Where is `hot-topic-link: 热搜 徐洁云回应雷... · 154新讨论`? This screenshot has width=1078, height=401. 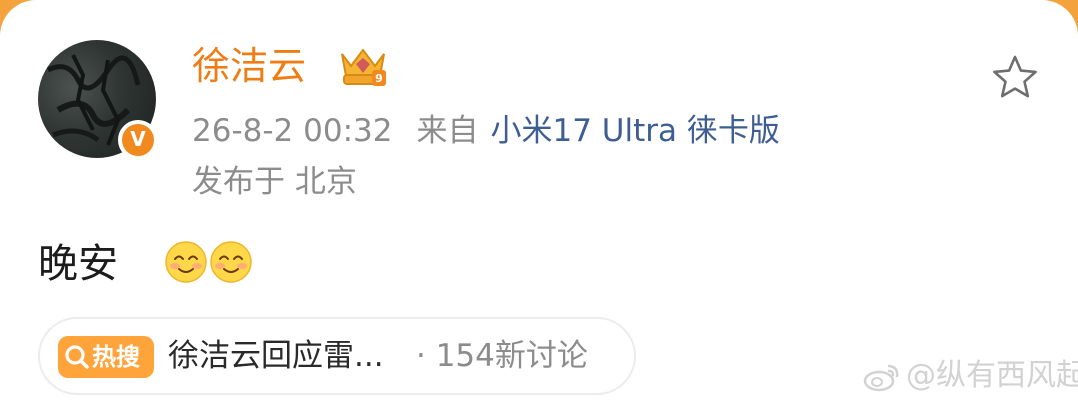
hot-topic-link: 热搜 徐洁云回应雷... · 154新讨论 is located at coordinates (337, 356).